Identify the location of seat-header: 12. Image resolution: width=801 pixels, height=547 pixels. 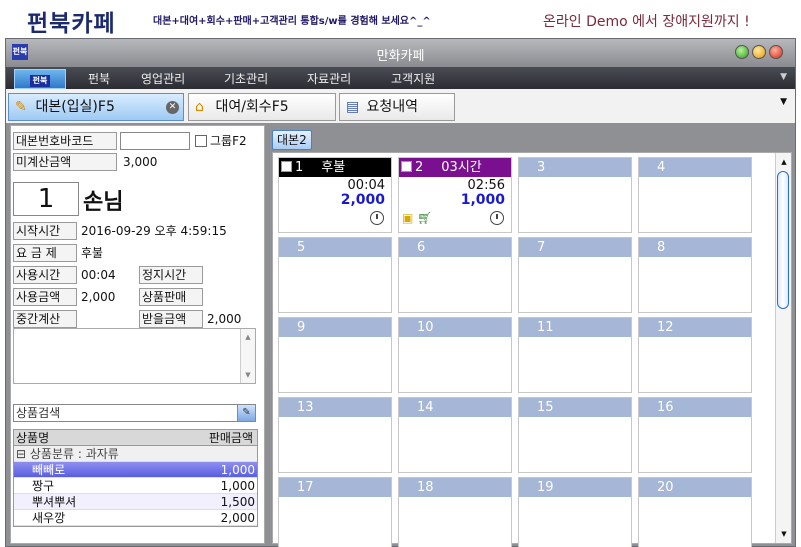
(695, 327).